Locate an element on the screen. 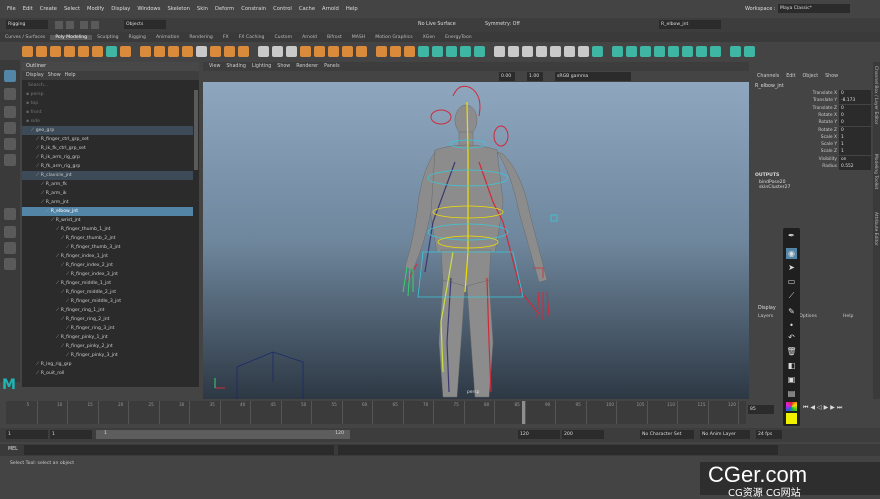 Image resolution: width=880 pixels, height=499 pixels. channel-attr-value: -8.173 is located at coordinates (855, 101).